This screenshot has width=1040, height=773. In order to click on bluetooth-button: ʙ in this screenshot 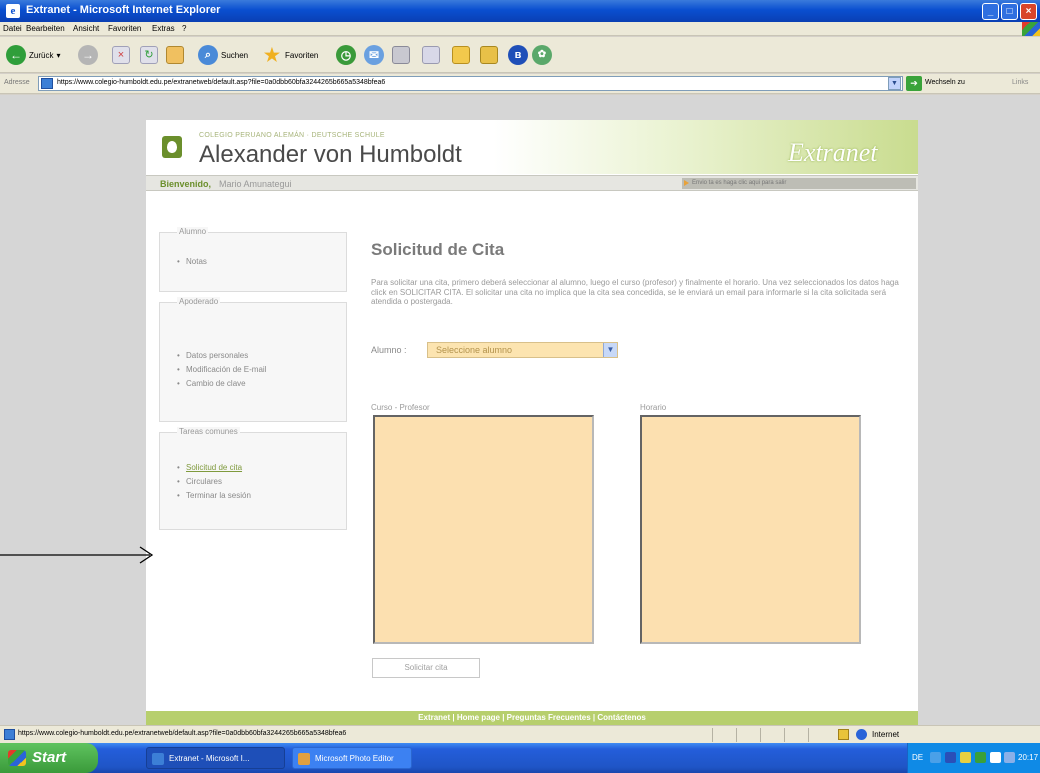, I will do `click(518, 55)`.